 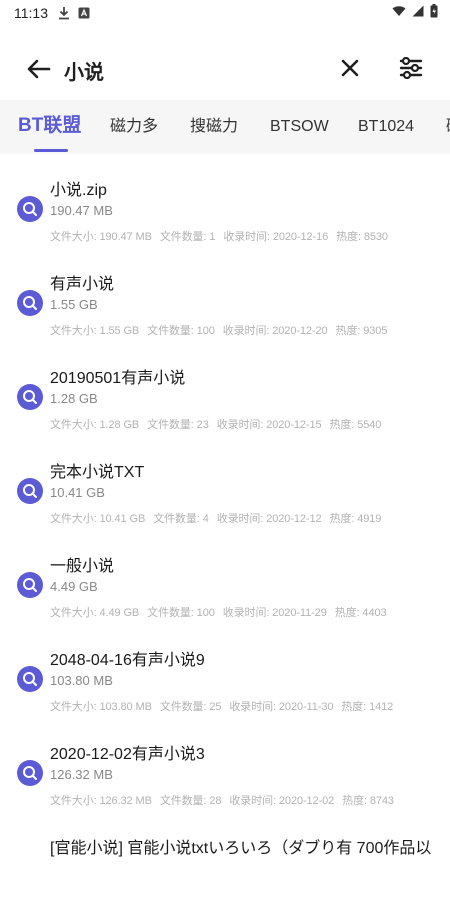 What do you see at coordinates (269, 425) in the screenshot?
I see `meta-date: 收录时间: 2020-12-15` at bounding box center [269, 425].